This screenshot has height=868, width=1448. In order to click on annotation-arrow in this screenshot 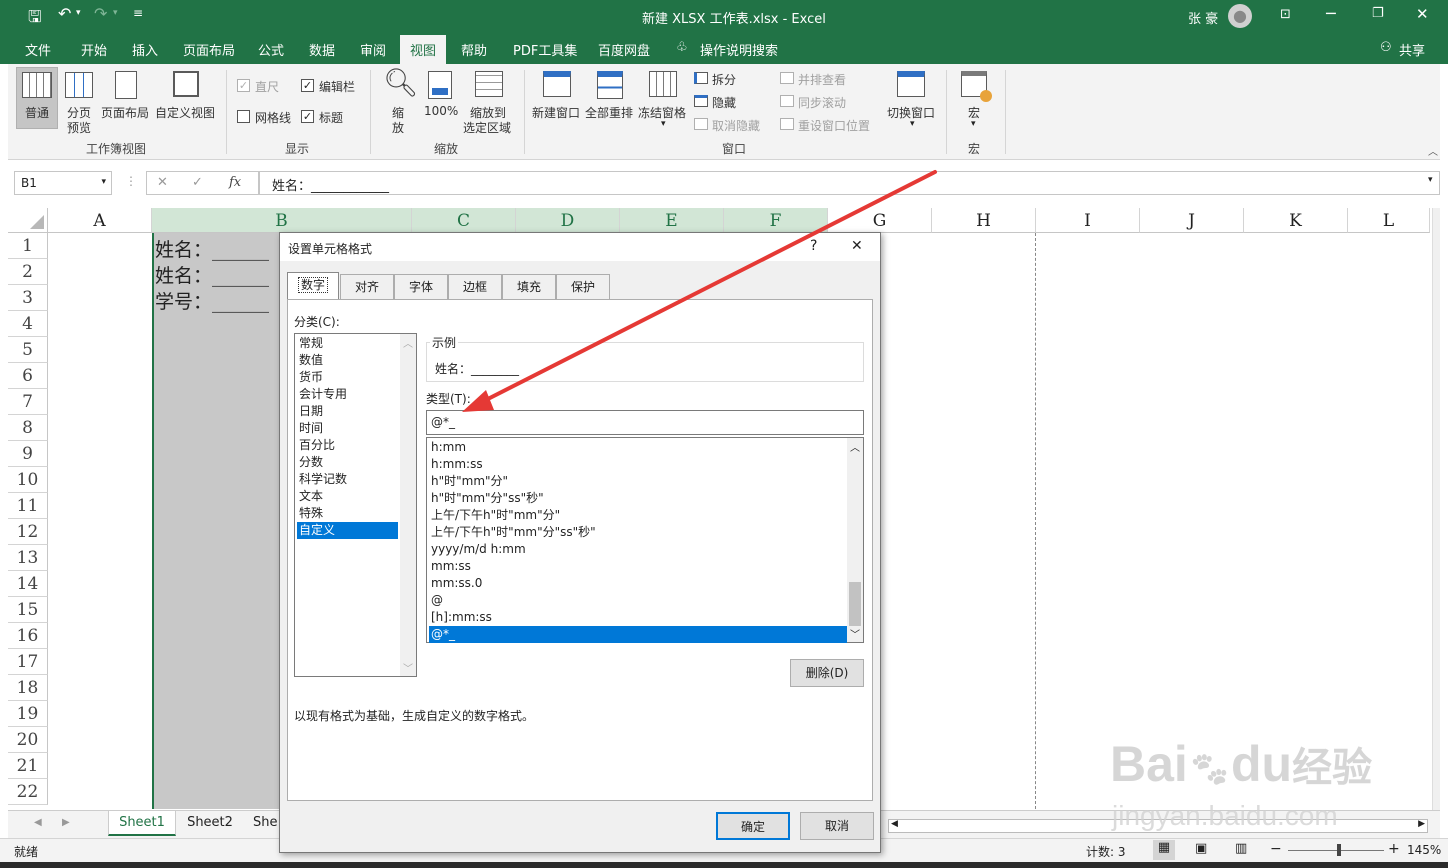, I will do `click(699, 291)`.